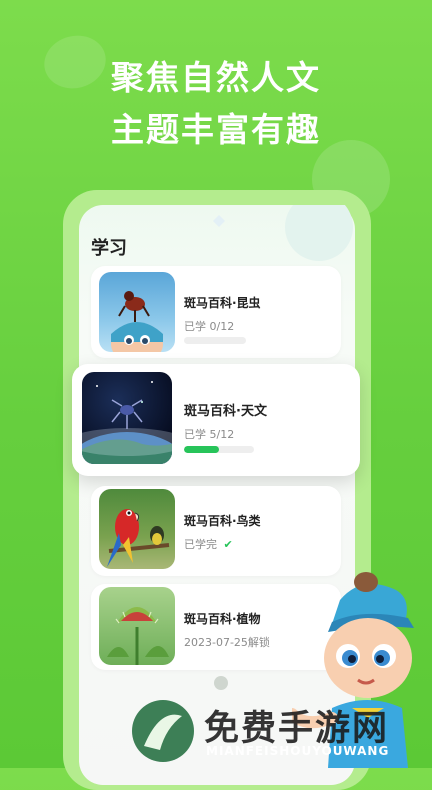 This screenshot has height=790, width=432. Describe the element at coordinates (127, 418) in the screenshot. I see `earth-icon` at that location.